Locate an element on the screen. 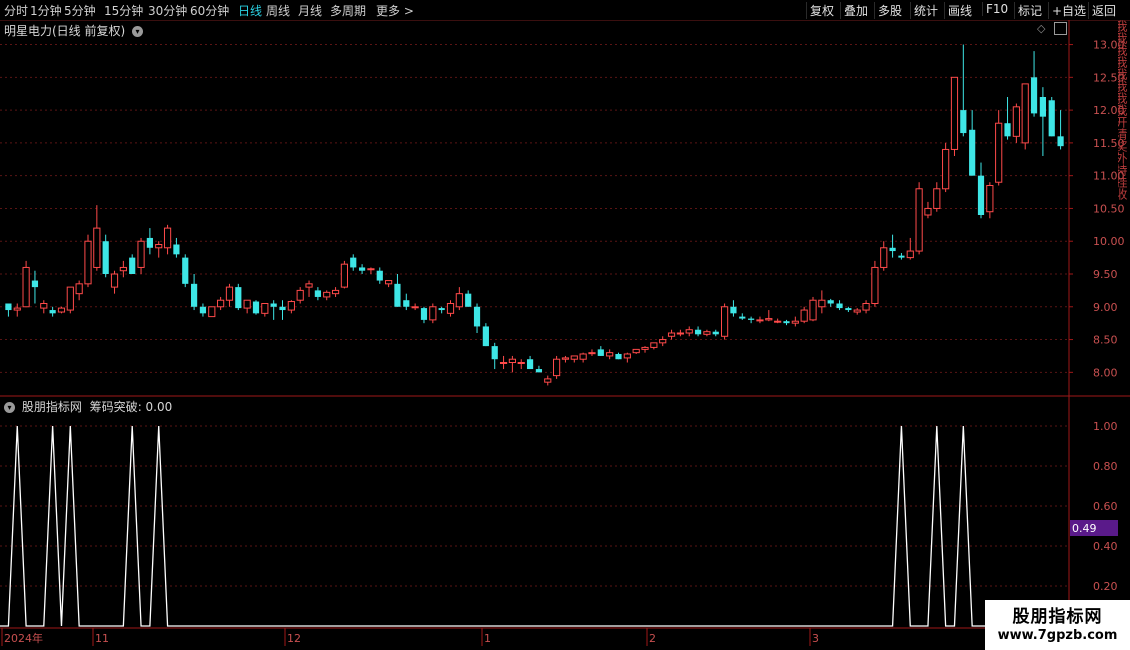  date-axis-label: 2024年 is located at coordinates (23, 638).